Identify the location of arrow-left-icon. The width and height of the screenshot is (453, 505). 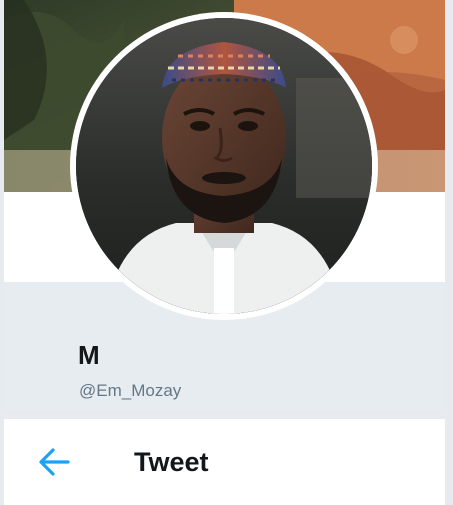
(54, 462).